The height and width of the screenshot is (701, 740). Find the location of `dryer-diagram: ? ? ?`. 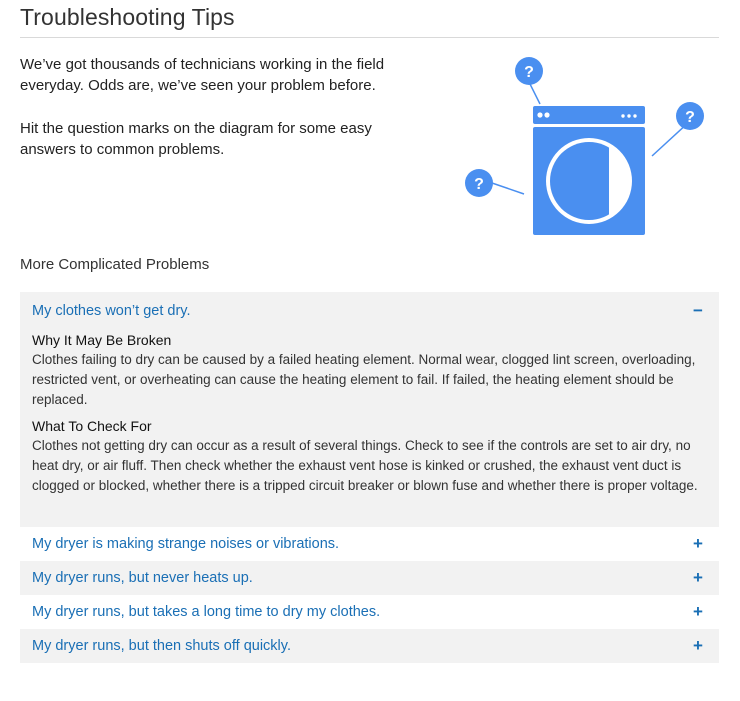

dryer-diagram: ? ? ? is located at coordinates (590, 147).